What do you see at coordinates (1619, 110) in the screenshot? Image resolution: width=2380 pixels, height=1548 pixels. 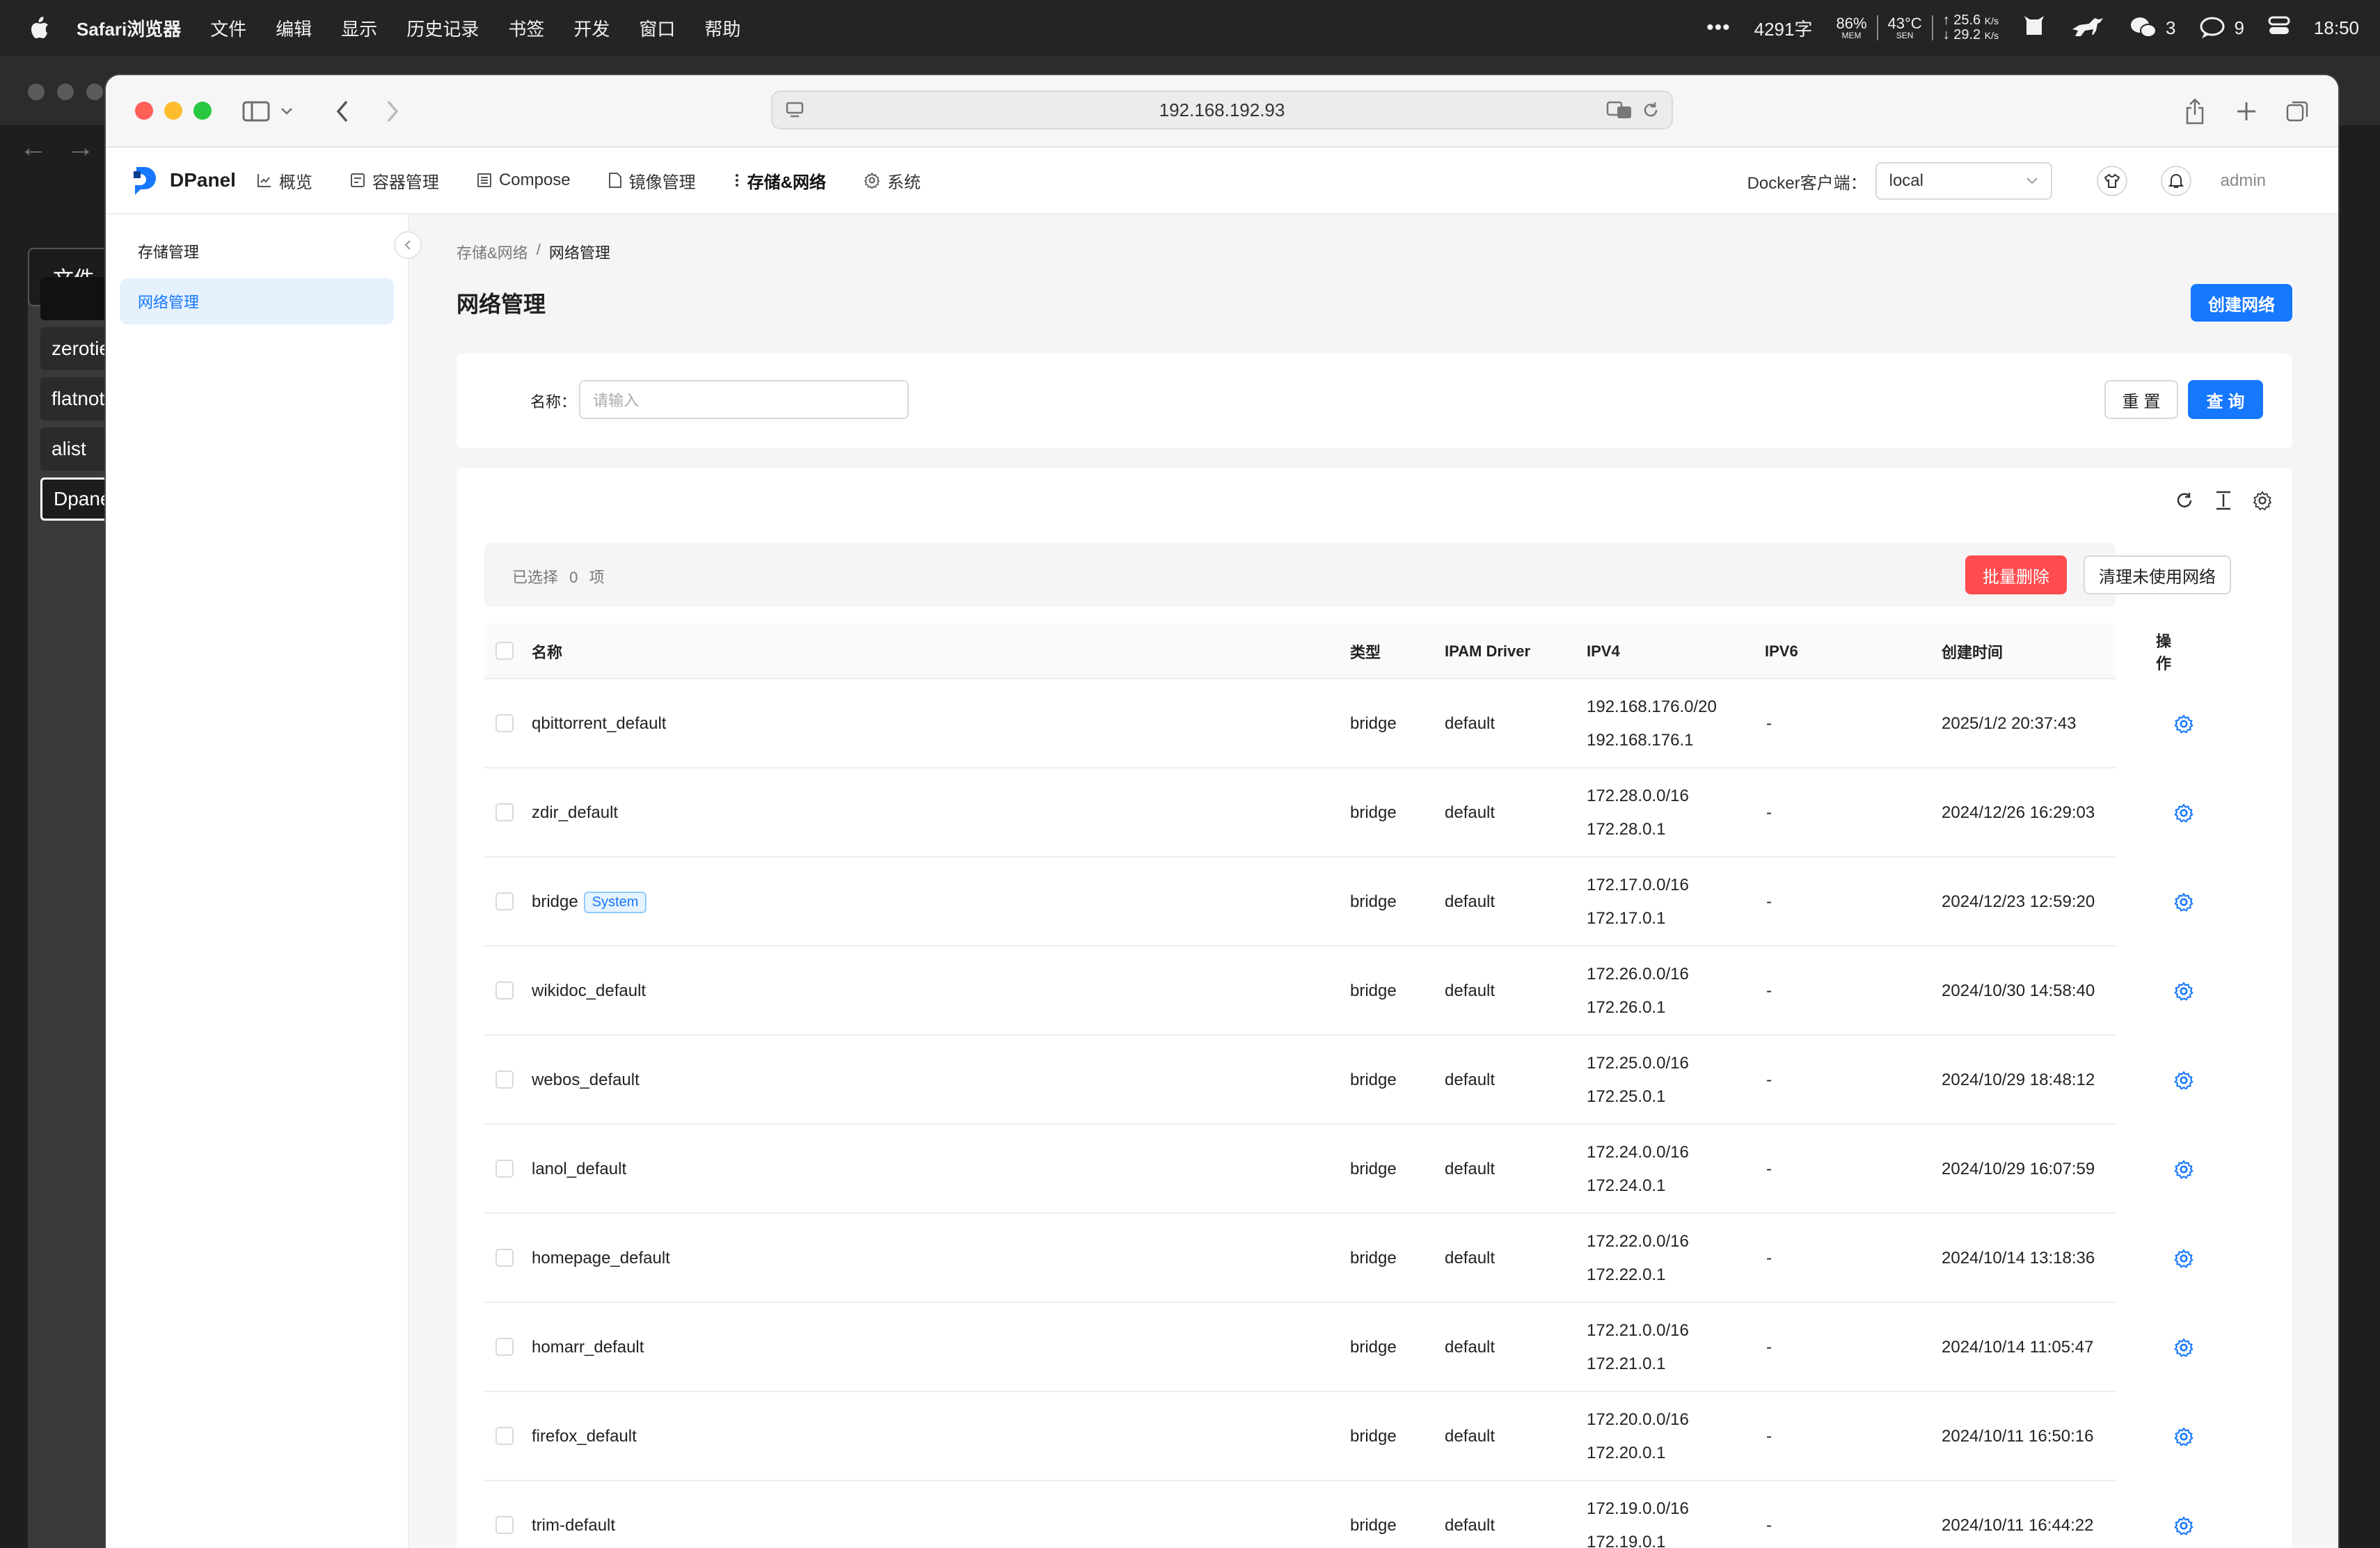 I see `translate-icon` at bounding box center [1619, 110].